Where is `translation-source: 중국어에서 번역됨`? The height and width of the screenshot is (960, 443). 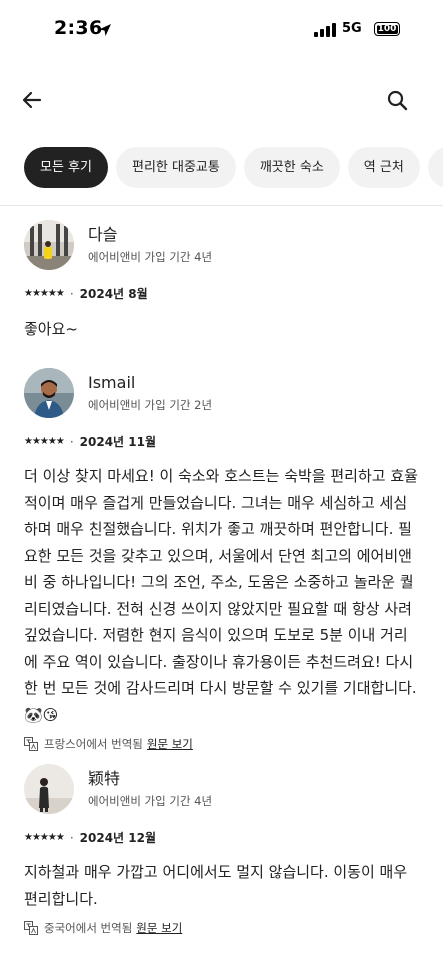
translation-source: 중국어에서 번역됨 is located at coordinates (88, 928).